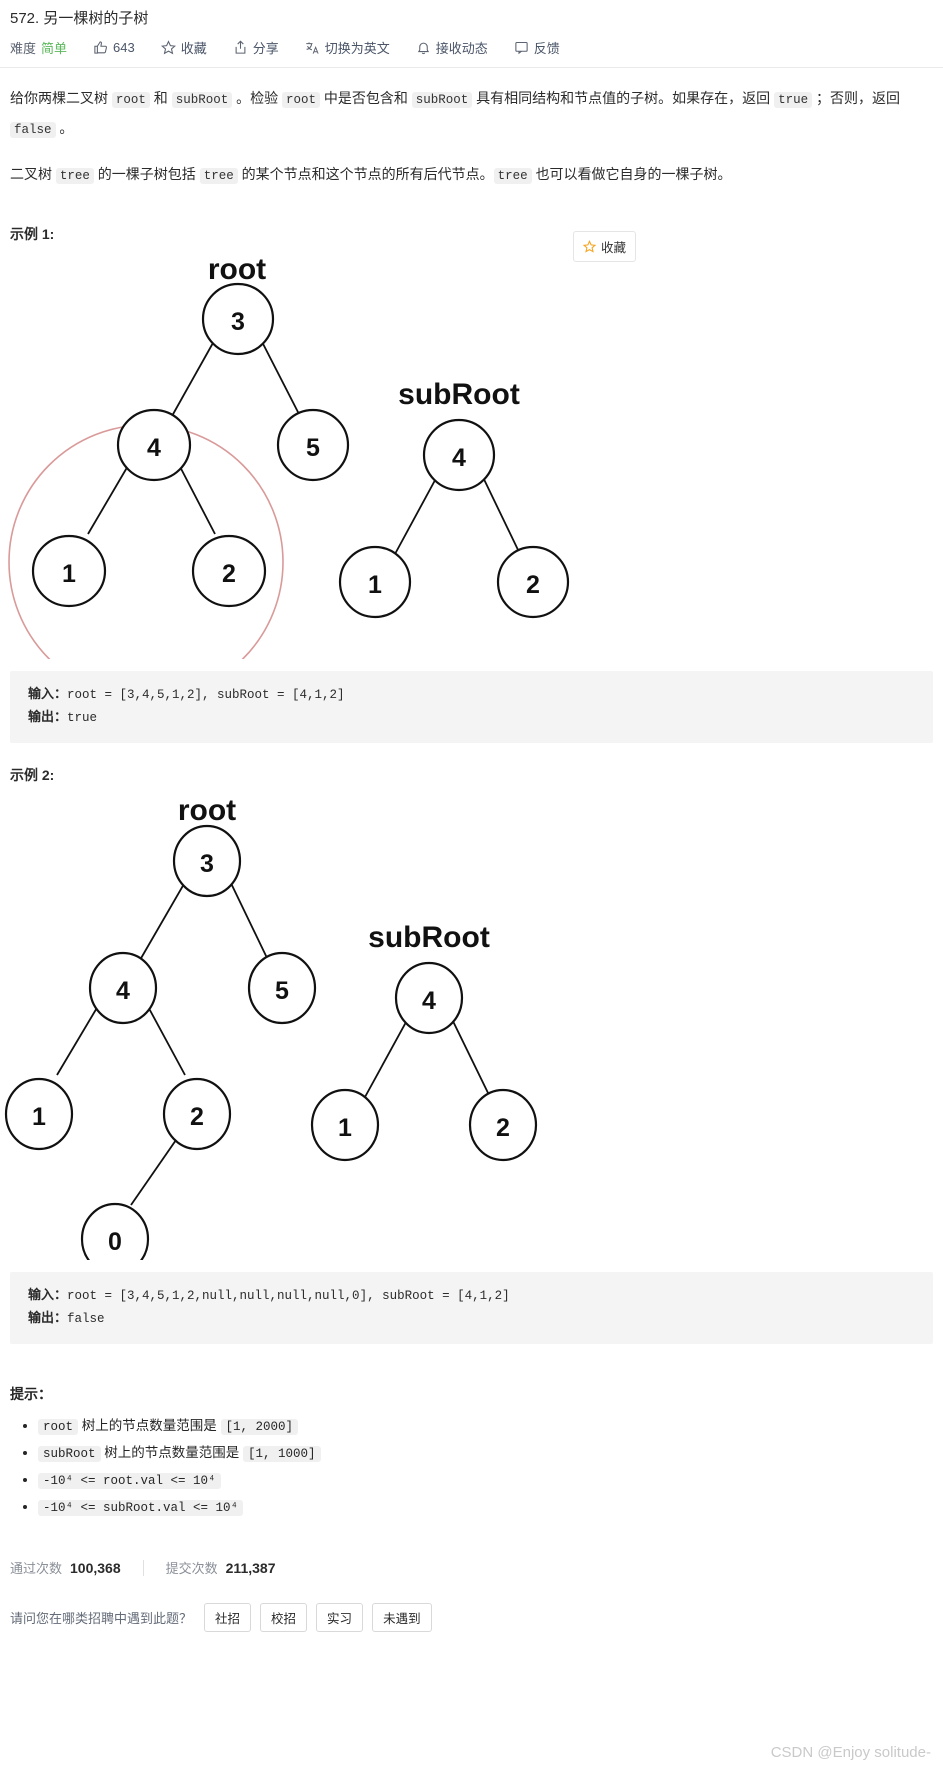 This screenshot has height=1769, width=943. Describe the element at coordinates (54, 48) in the screenshot. I see `difficulty-value: 简单` at that location.